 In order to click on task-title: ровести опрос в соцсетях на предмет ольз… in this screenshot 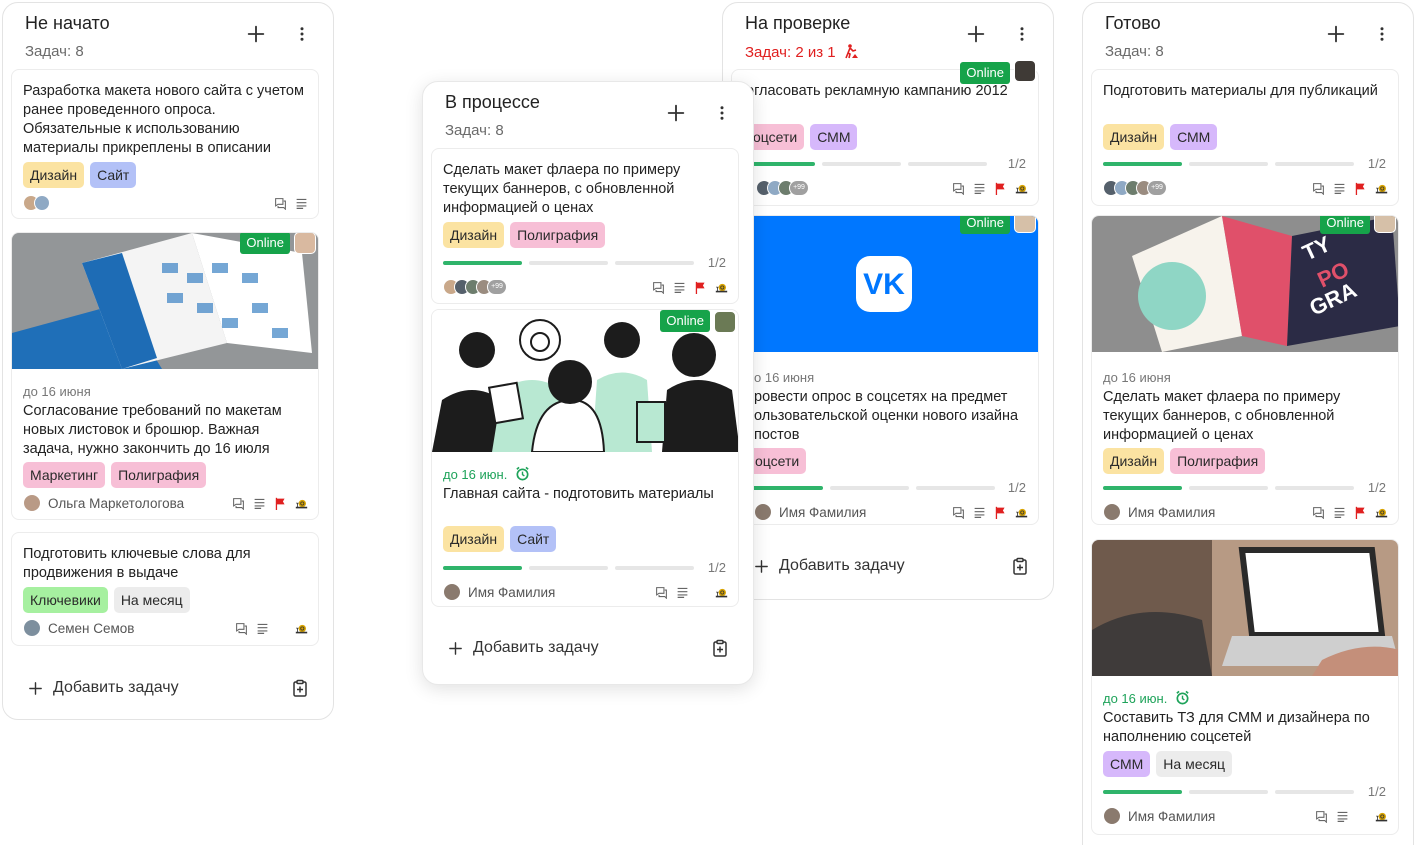, I will do `click(886, 416)`.